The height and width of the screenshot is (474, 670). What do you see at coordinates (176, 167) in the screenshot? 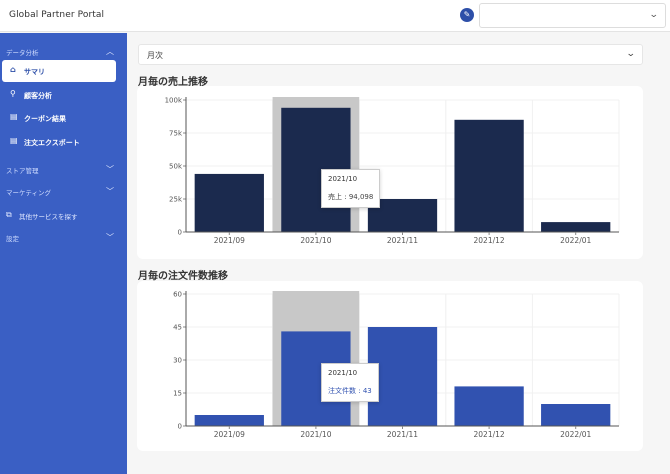
I see `y-tick-label: 50k` at bounding box center [176, 167].